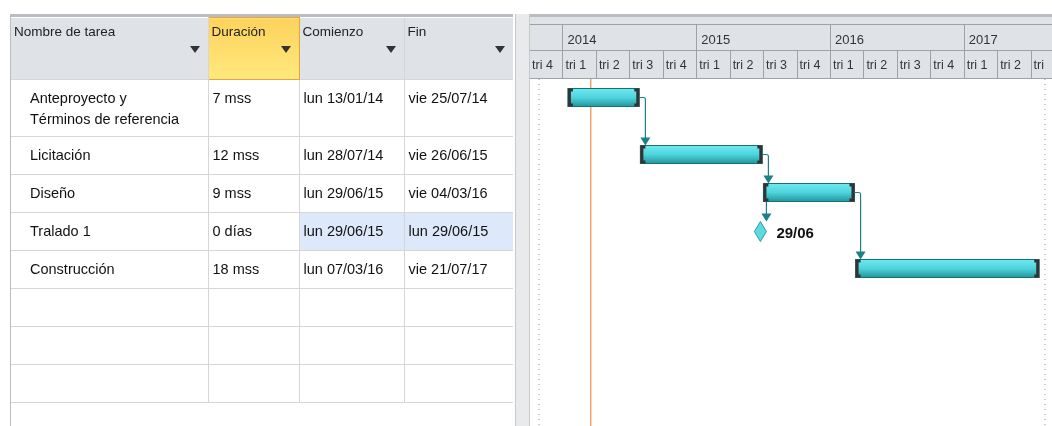  Describe the element at coordinates (983, 40) in the screenshot. I see `year-label: 2017` at that location.